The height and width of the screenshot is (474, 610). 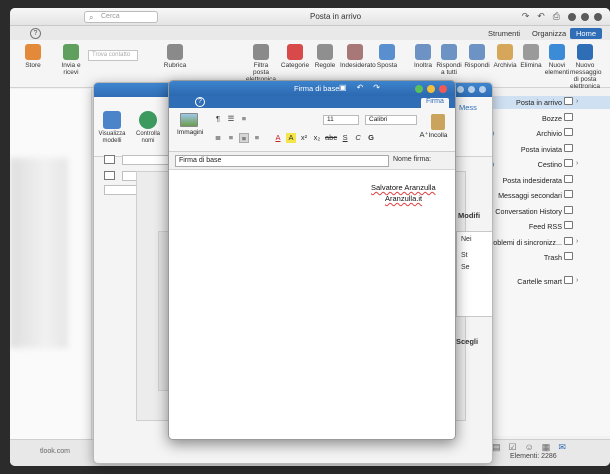 I want to click on tab-organizza: Organizza, so click(x=549, y=33).